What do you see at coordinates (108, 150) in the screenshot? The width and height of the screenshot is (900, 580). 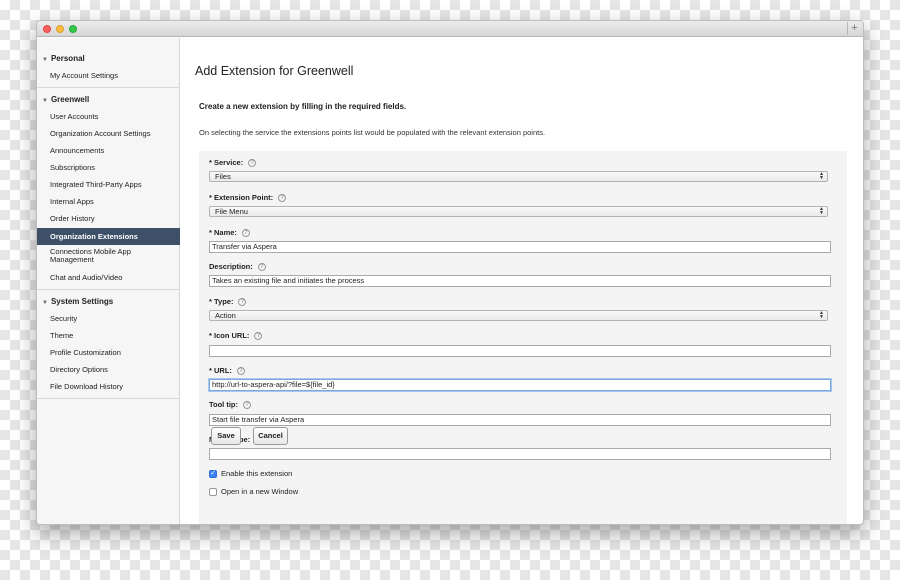 I see `sidebar-item-announcements: Announcements` at bounding box center [108, 150].